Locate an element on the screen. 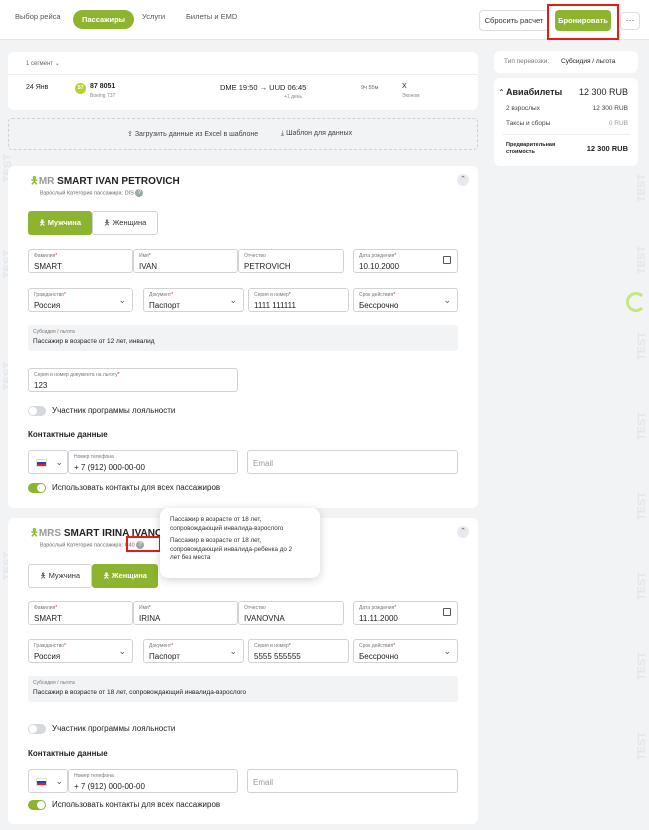 The image size is (649, 830). benefit-doc-field: Серия и номер документа на льготу* 123 is located at coordinates (133, 380).